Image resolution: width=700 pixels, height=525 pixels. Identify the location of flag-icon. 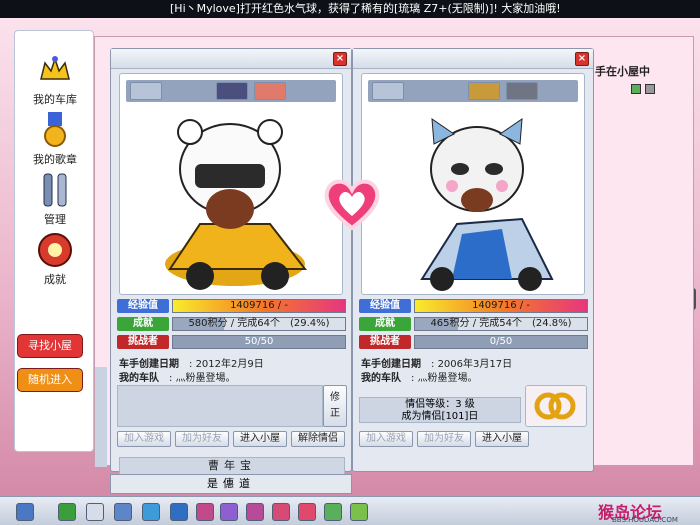
(255, 512).